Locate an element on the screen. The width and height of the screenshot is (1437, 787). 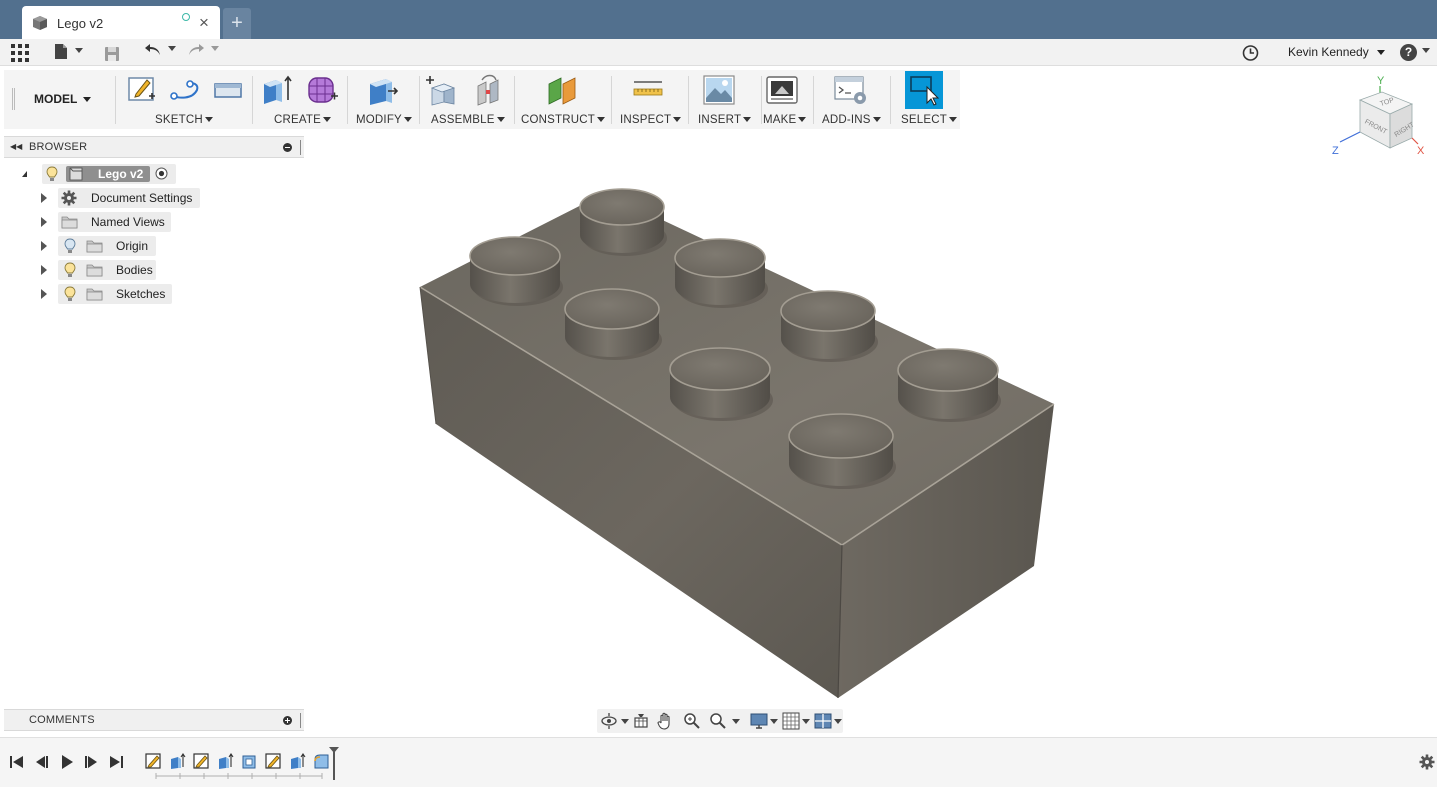
go-to-end-icon is located at coordinates (116, 762).